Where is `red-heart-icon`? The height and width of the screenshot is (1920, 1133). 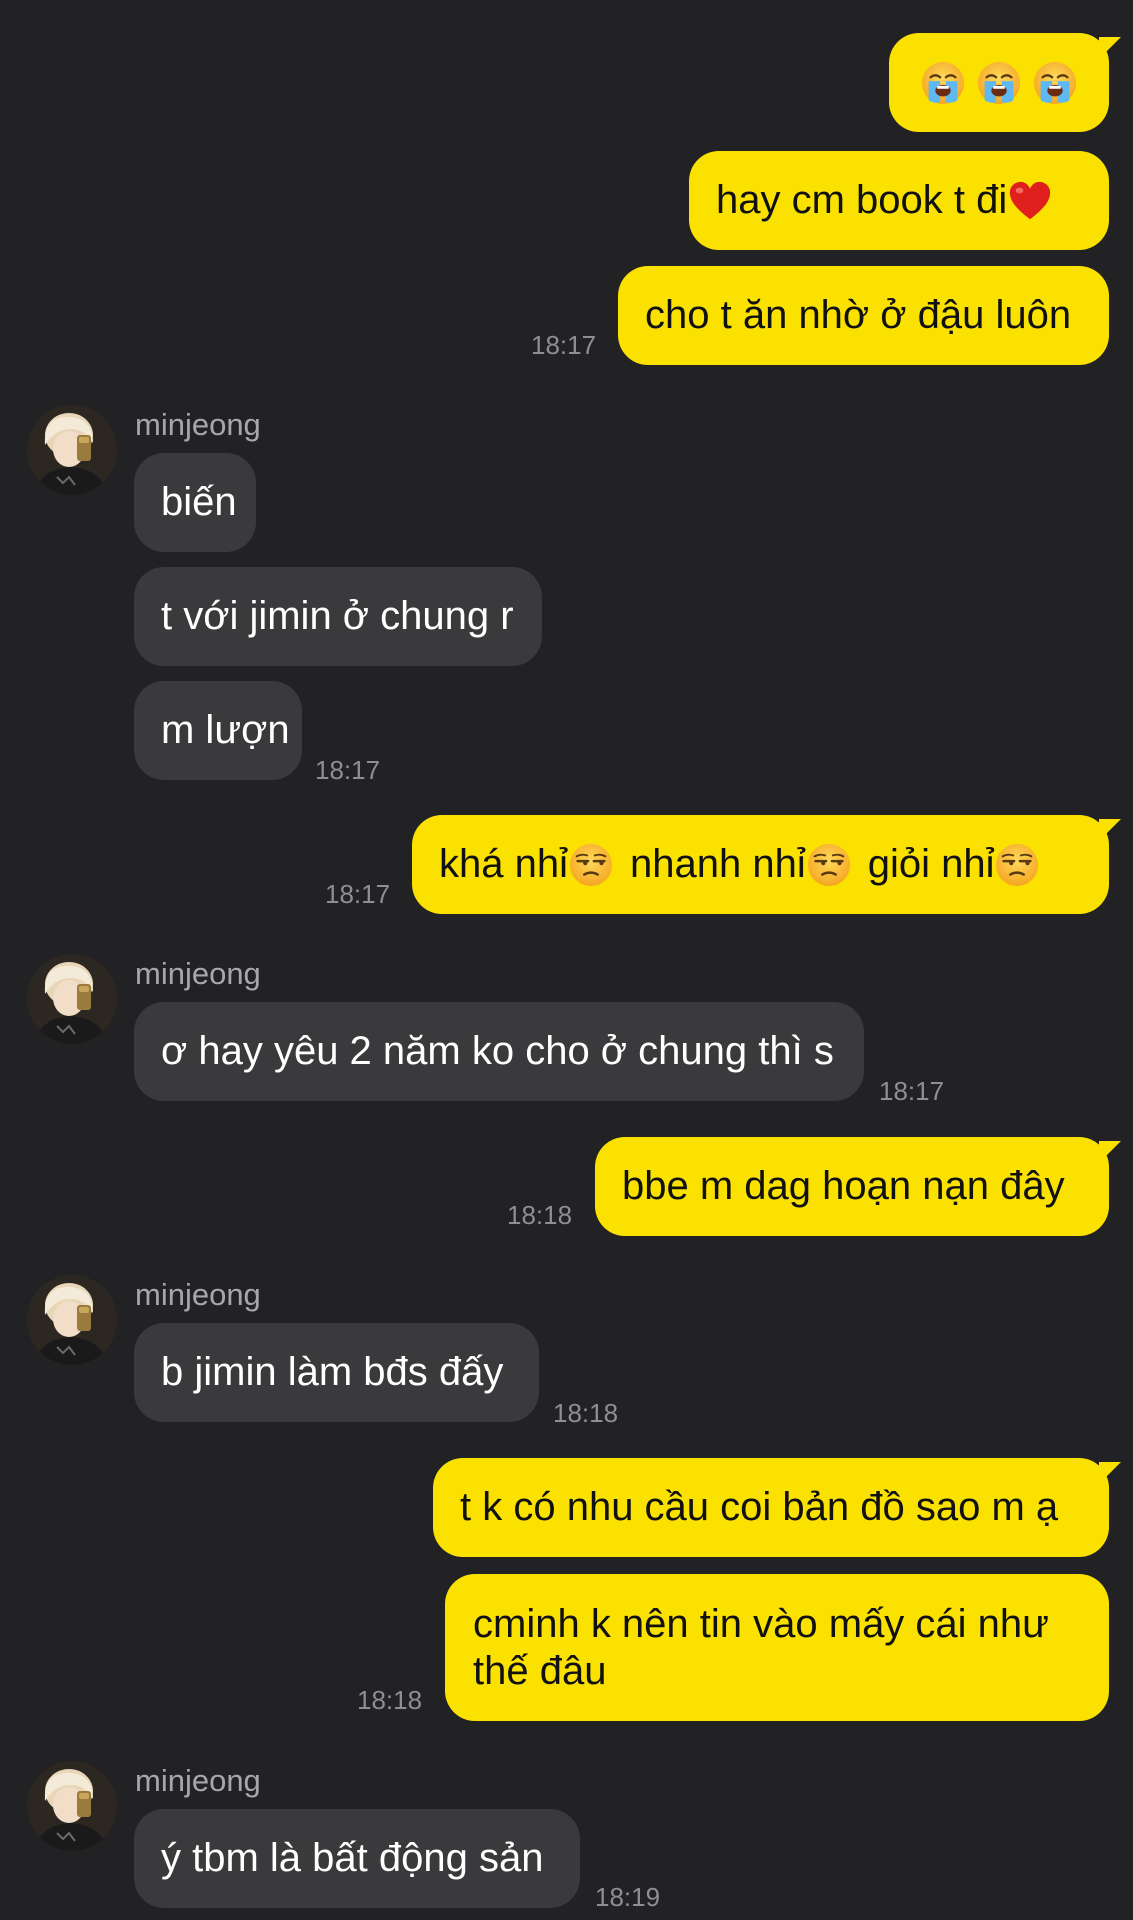
red-heart-icon is located at coordinates (1030, 201).